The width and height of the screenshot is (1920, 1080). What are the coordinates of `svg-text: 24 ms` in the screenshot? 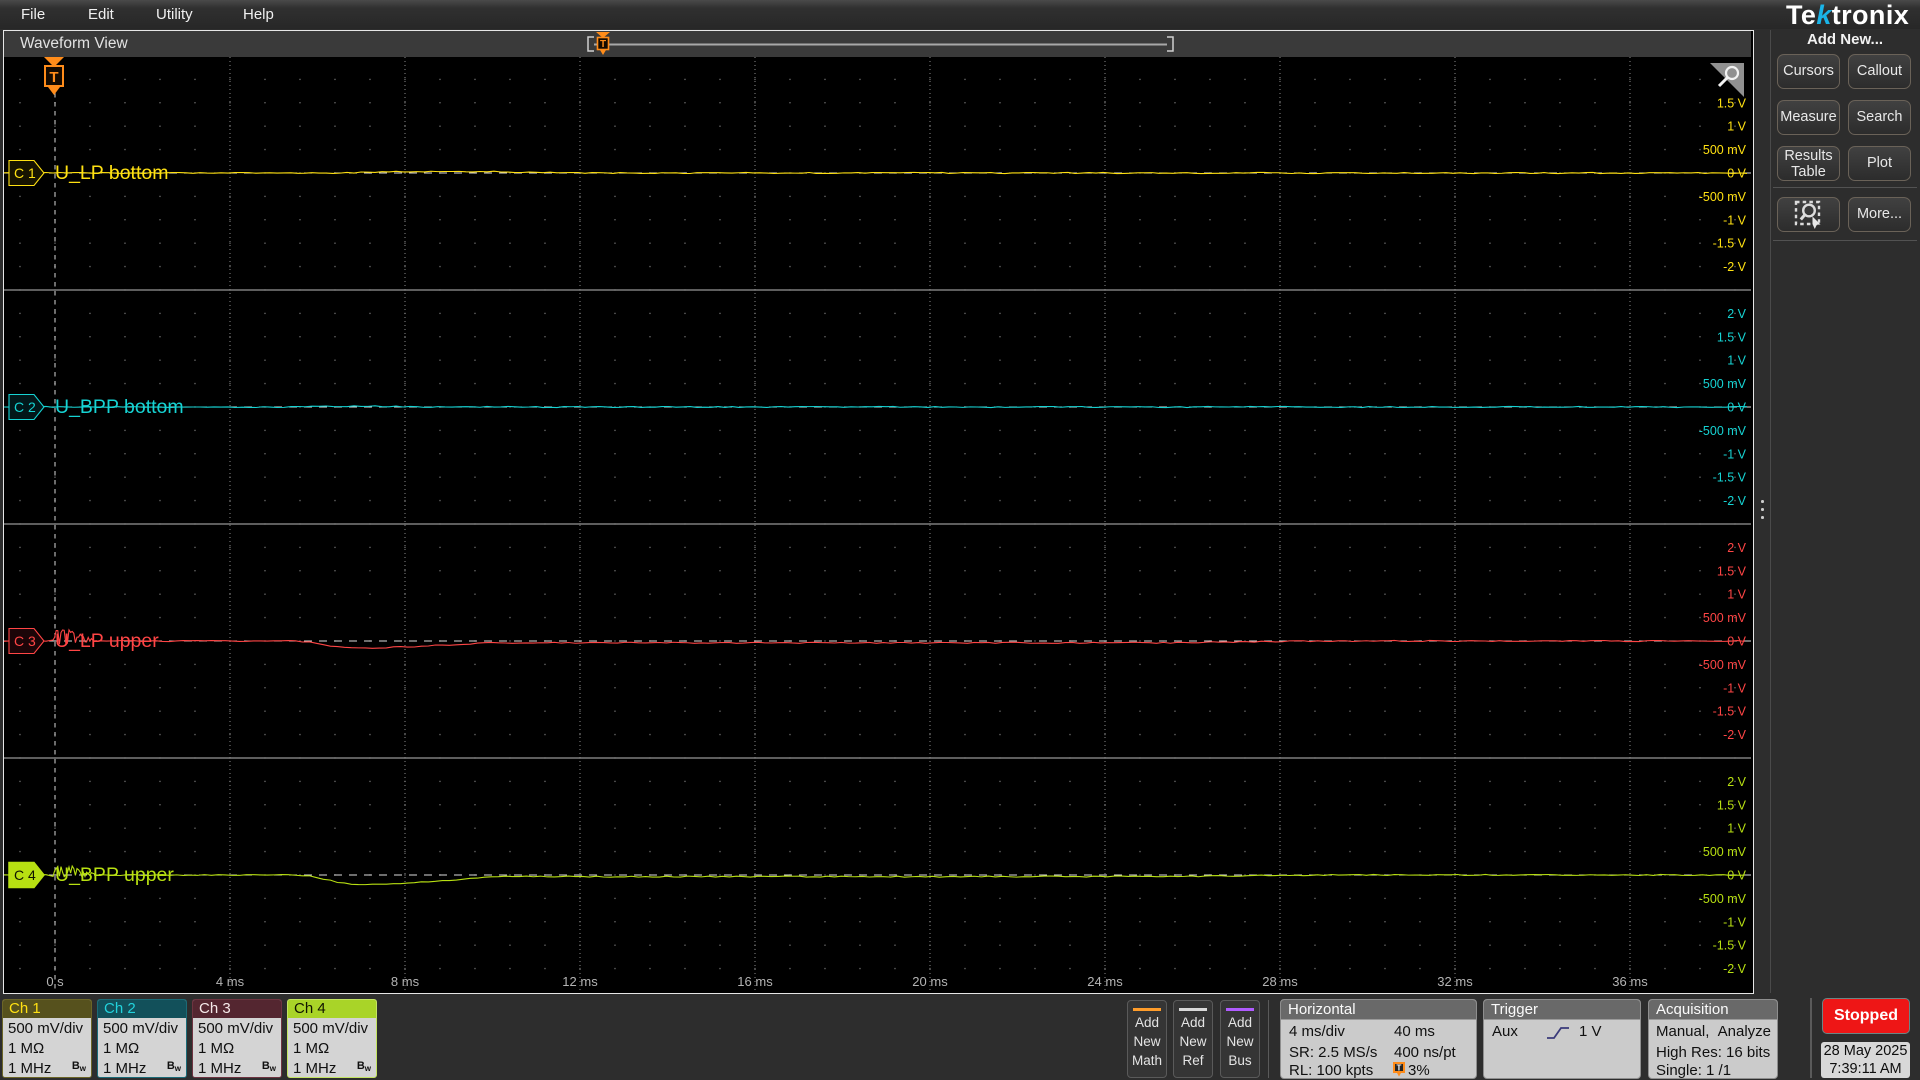 It's located at (1105, 981).